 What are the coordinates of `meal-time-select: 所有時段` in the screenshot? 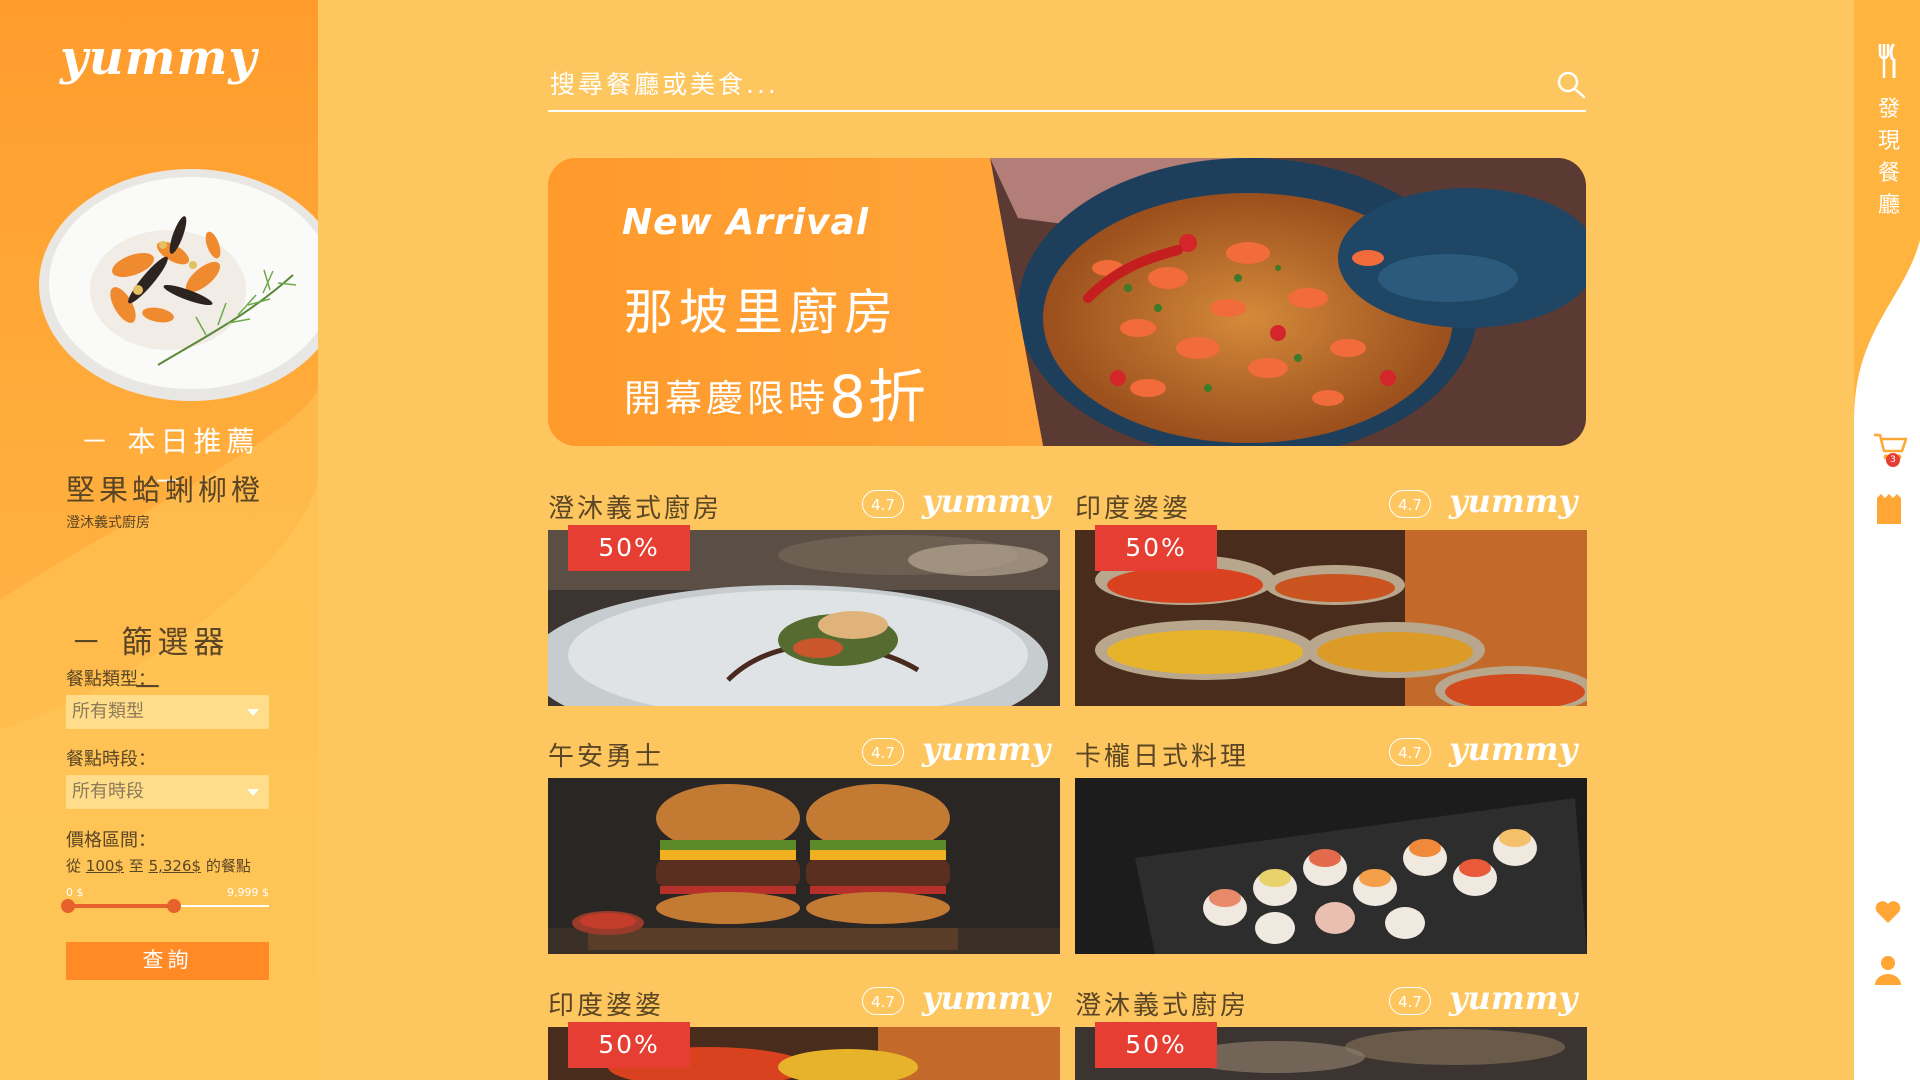 It's located at (167, 792).